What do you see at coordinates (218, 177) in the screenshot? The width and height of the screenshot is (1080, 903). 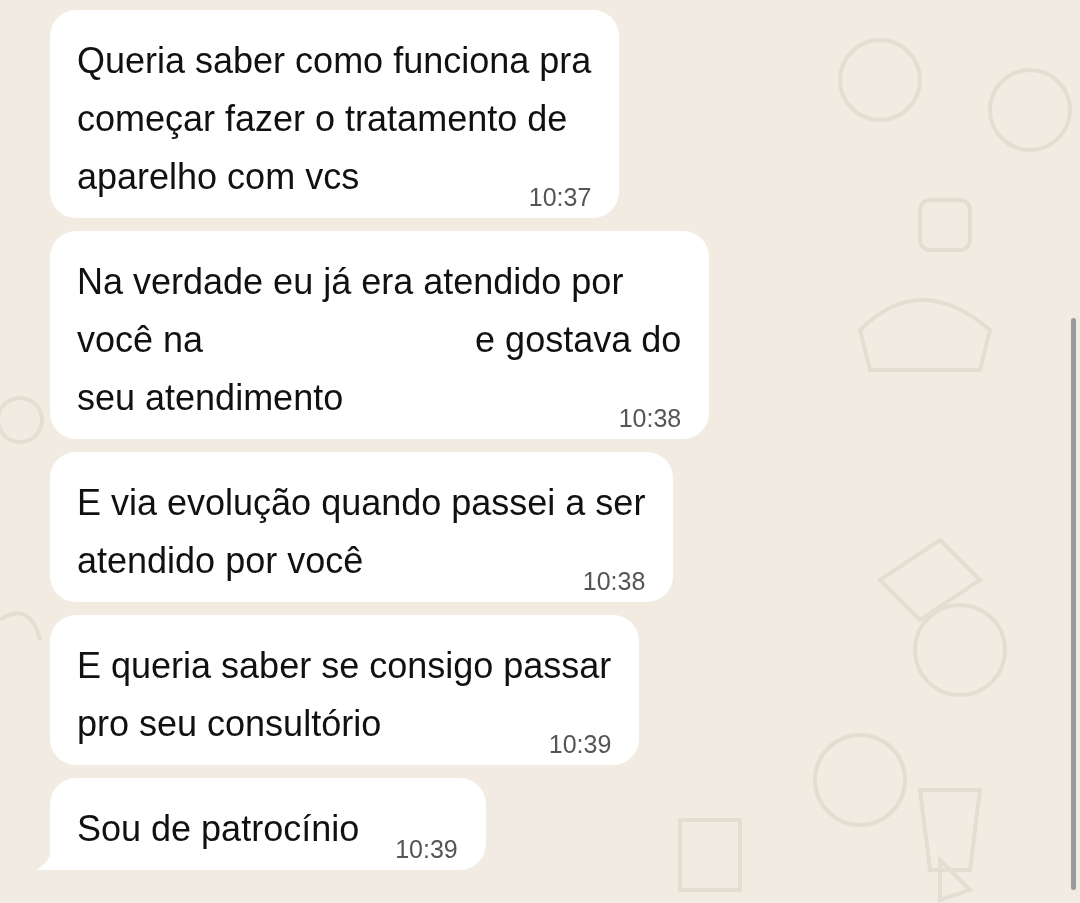 I see `message-text: aparelho com vcs` at bounding box center [218, 177].